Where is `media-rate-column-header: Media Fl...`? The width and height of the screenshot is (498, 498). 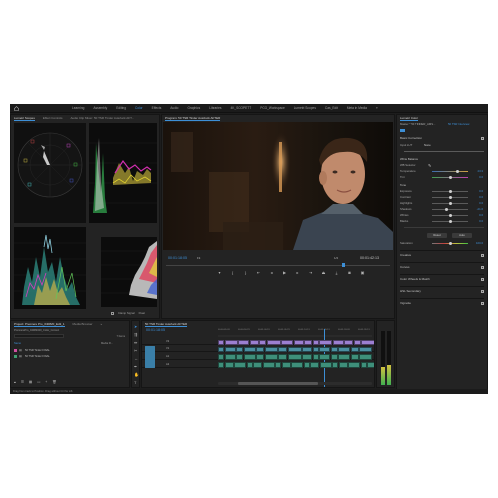 media-rate-column-header: Media Fl... is located at coordinates (107, 343).